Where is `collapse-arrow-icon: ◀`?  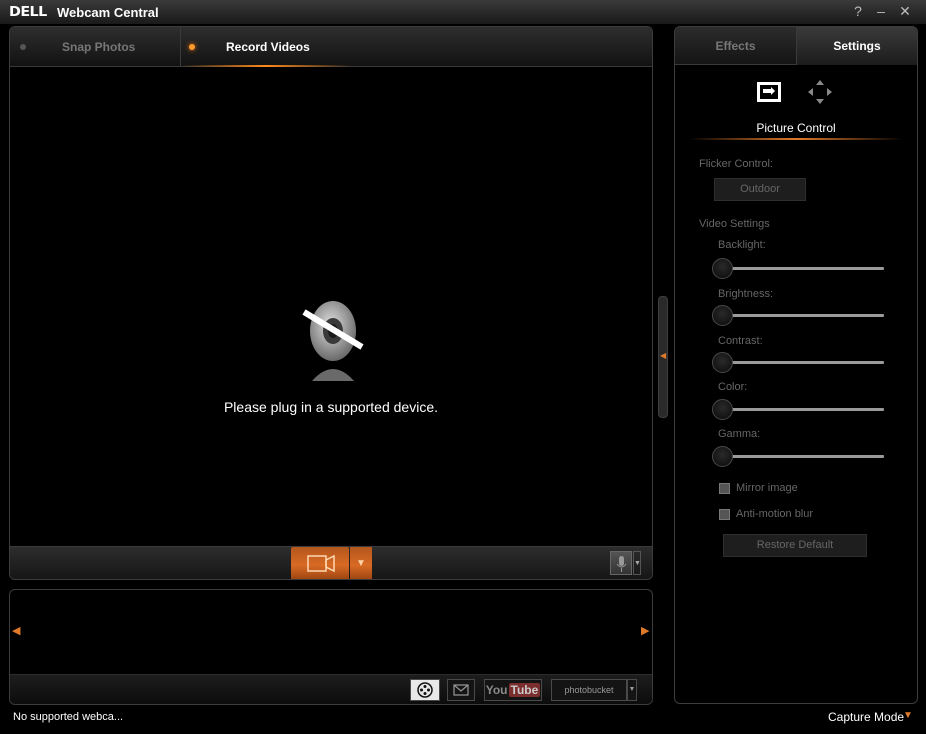 collapse-arrow-icon: ◀ is located at coordinates (663, 355).